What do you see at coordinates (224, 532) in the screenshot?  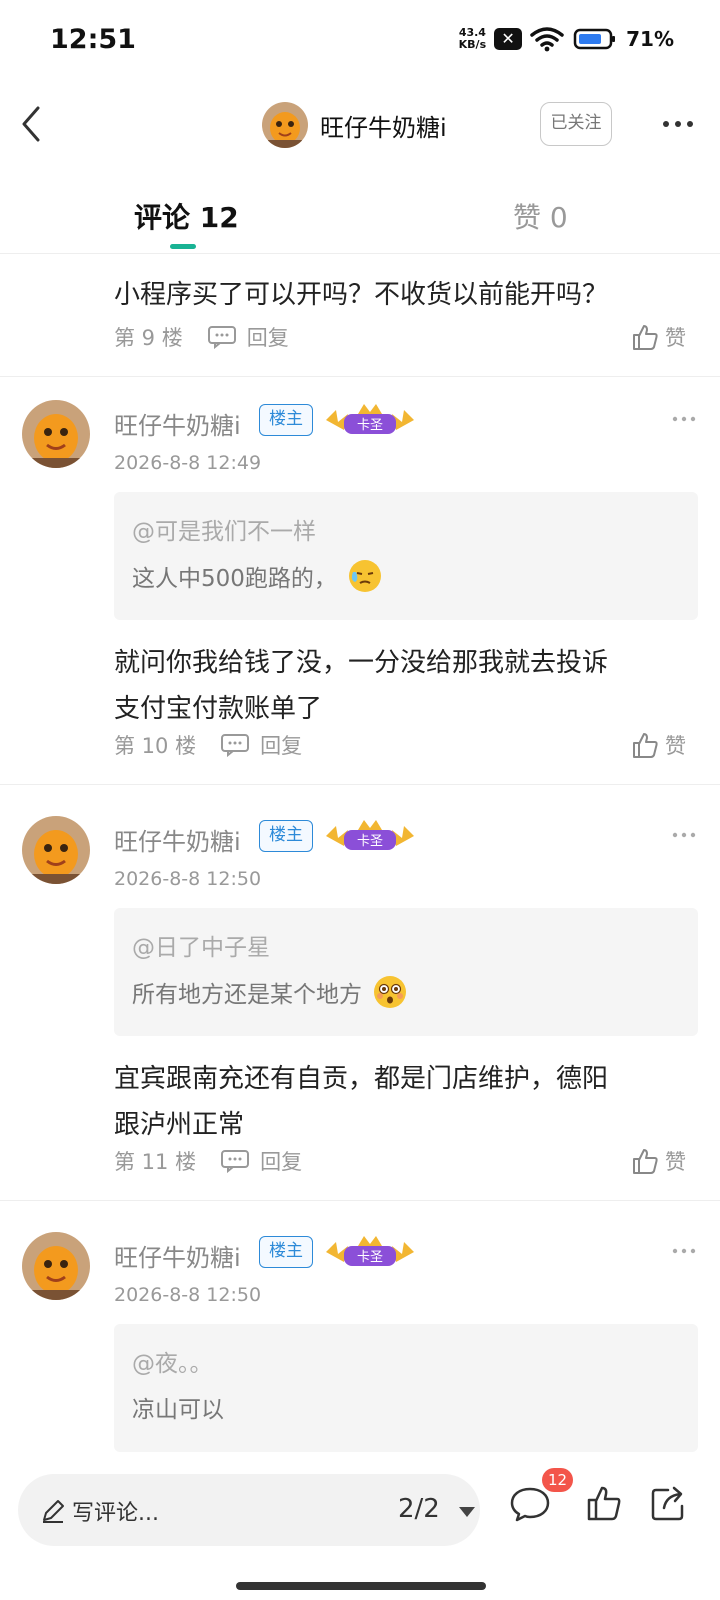 I see `quoted-user: @可是我们不一样` at bounding box center [224, 532].